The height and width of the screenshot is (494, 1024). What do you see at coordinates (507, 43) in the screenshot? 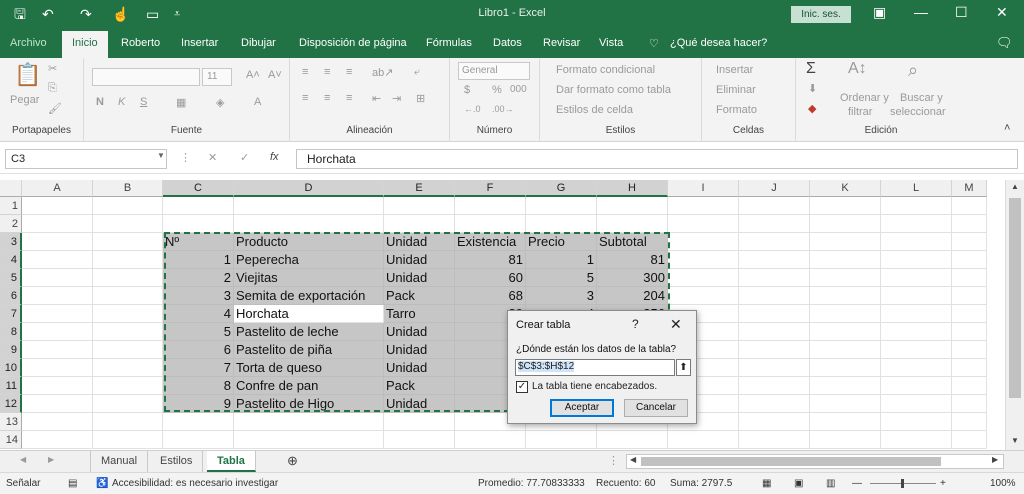
I see `tab-datos: Datos` at bounding box center [507, 43].